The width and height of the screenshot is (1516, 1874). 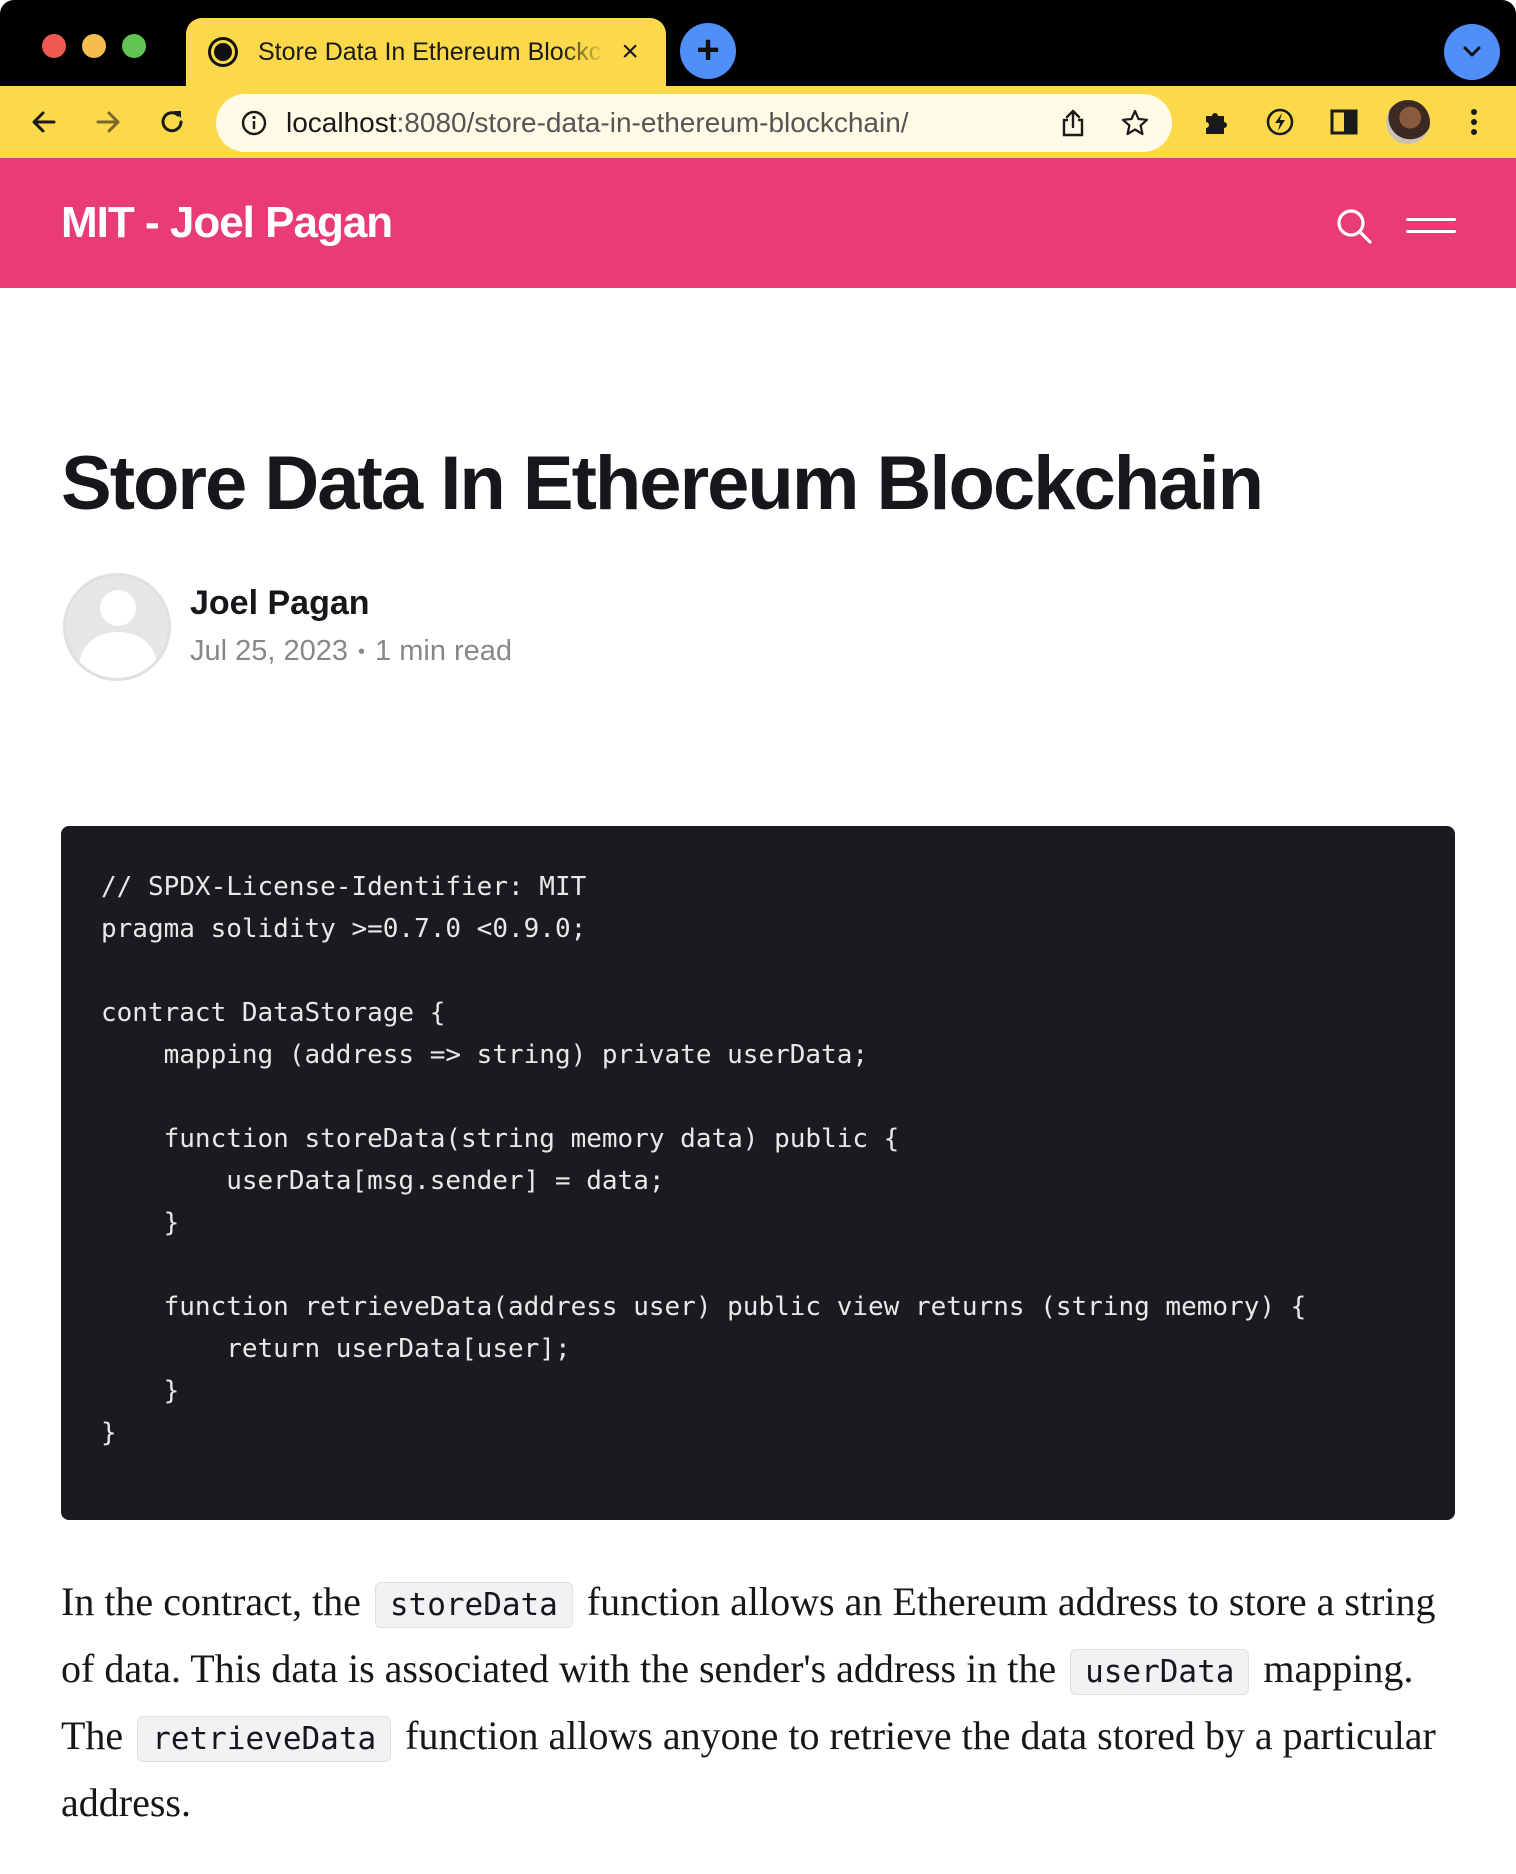 I want to click on browser-tab: Store Data In Ethereum Blockchain ×, so click(x=426, y=52).